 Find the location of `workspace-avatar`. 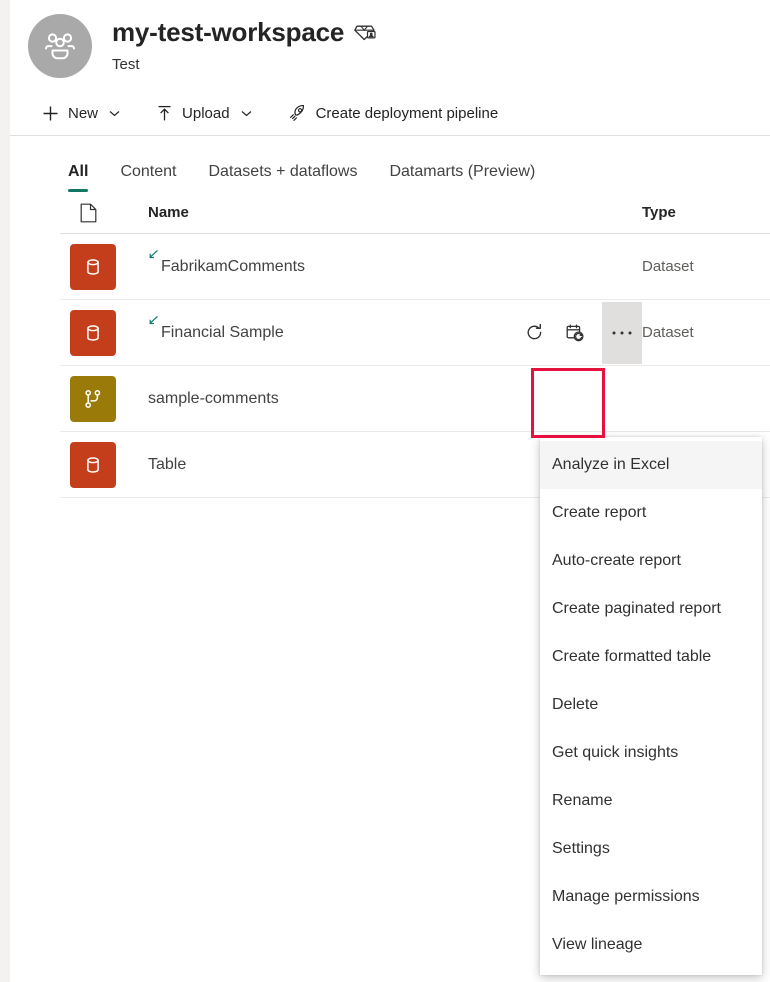

workspace-avatar is located at coordinates (60, 46).